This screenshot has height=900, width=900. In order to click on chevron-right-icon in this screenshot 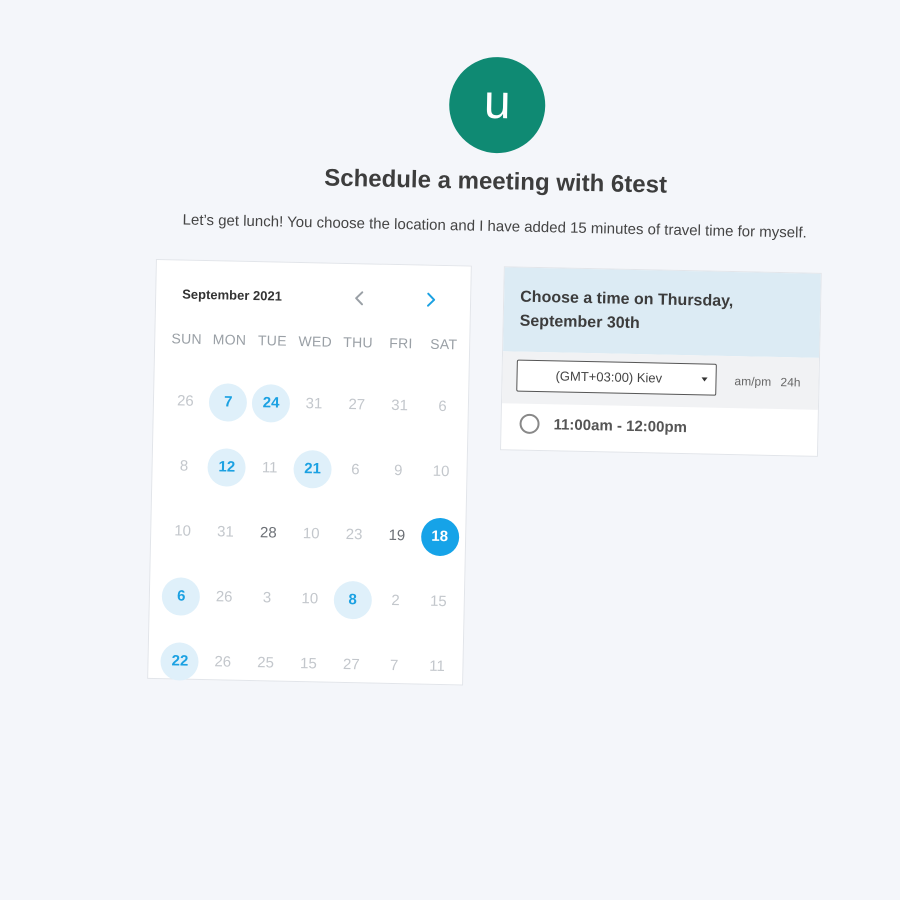, I will do `click(431, 299)`.